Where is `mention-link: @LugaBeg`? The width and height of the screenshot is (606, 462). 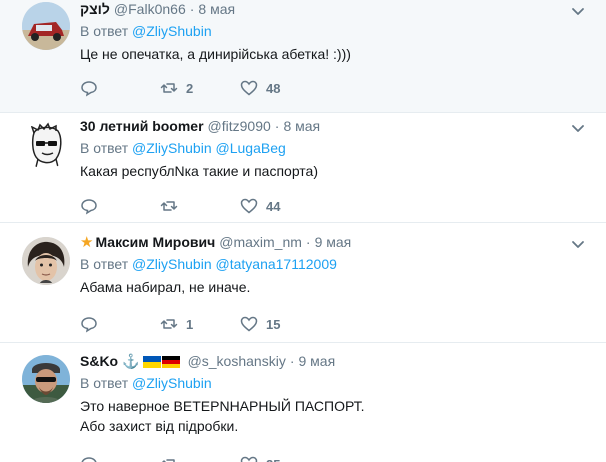
mention-link: @LugaBeg is located at coordinates (251, 148).